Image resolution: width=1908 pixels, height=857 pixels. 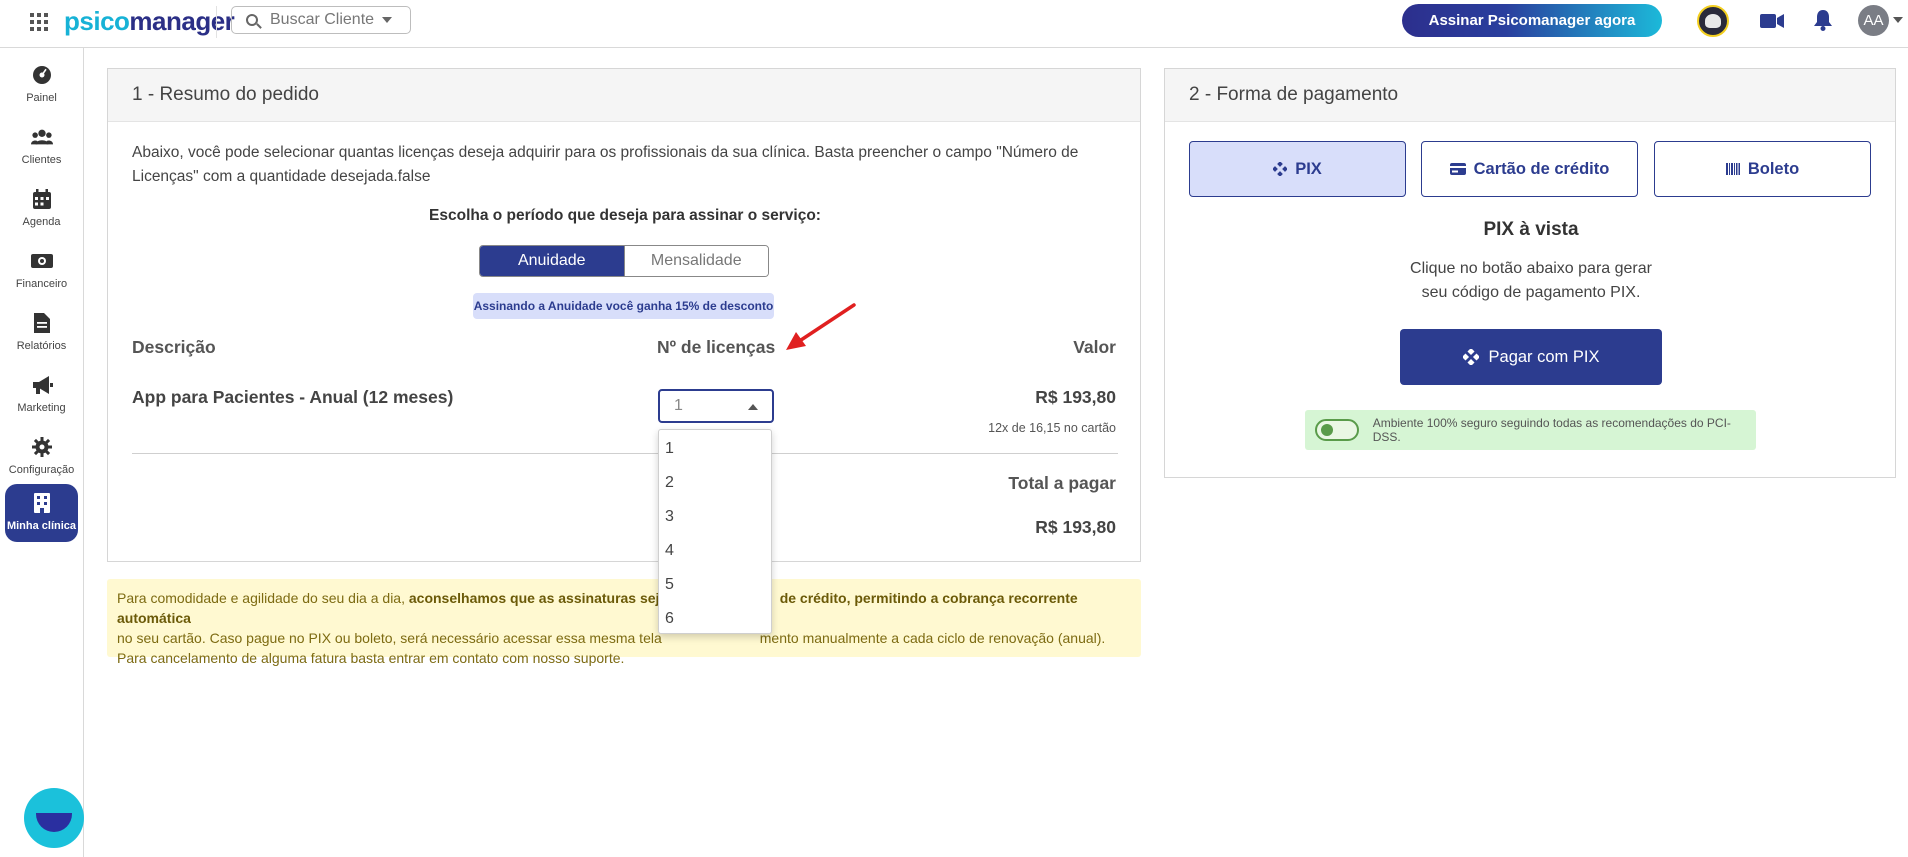 I want to click on payment-method-pix-button: PIX, so click(x=1297, y=169).